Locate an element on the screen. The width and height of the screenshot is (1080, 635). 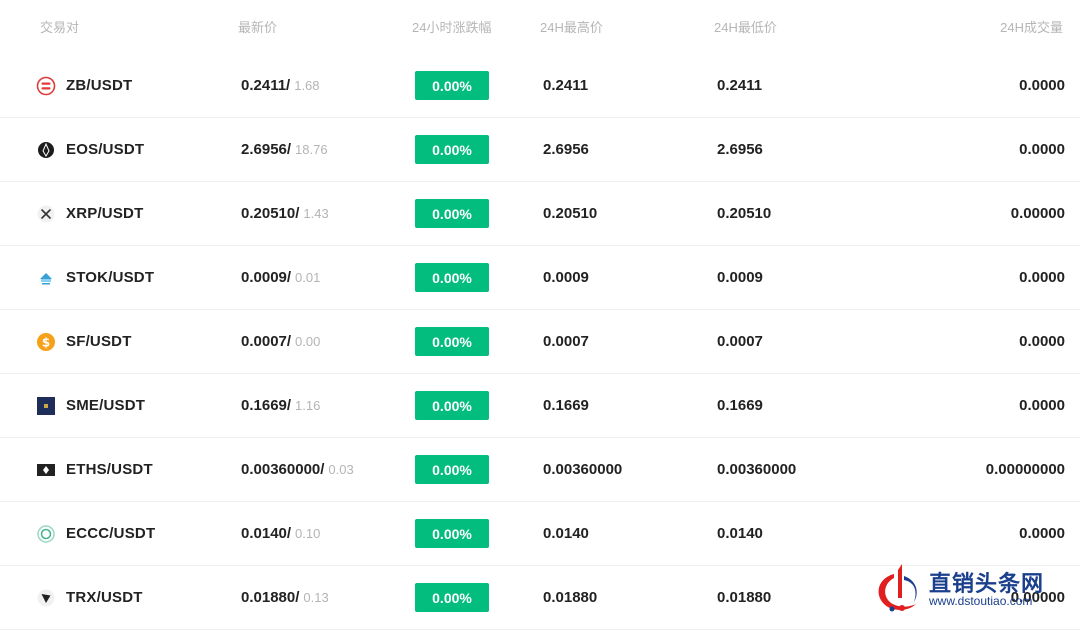
pair-cell: TRX/USDT is located at coordinates (89, 597).